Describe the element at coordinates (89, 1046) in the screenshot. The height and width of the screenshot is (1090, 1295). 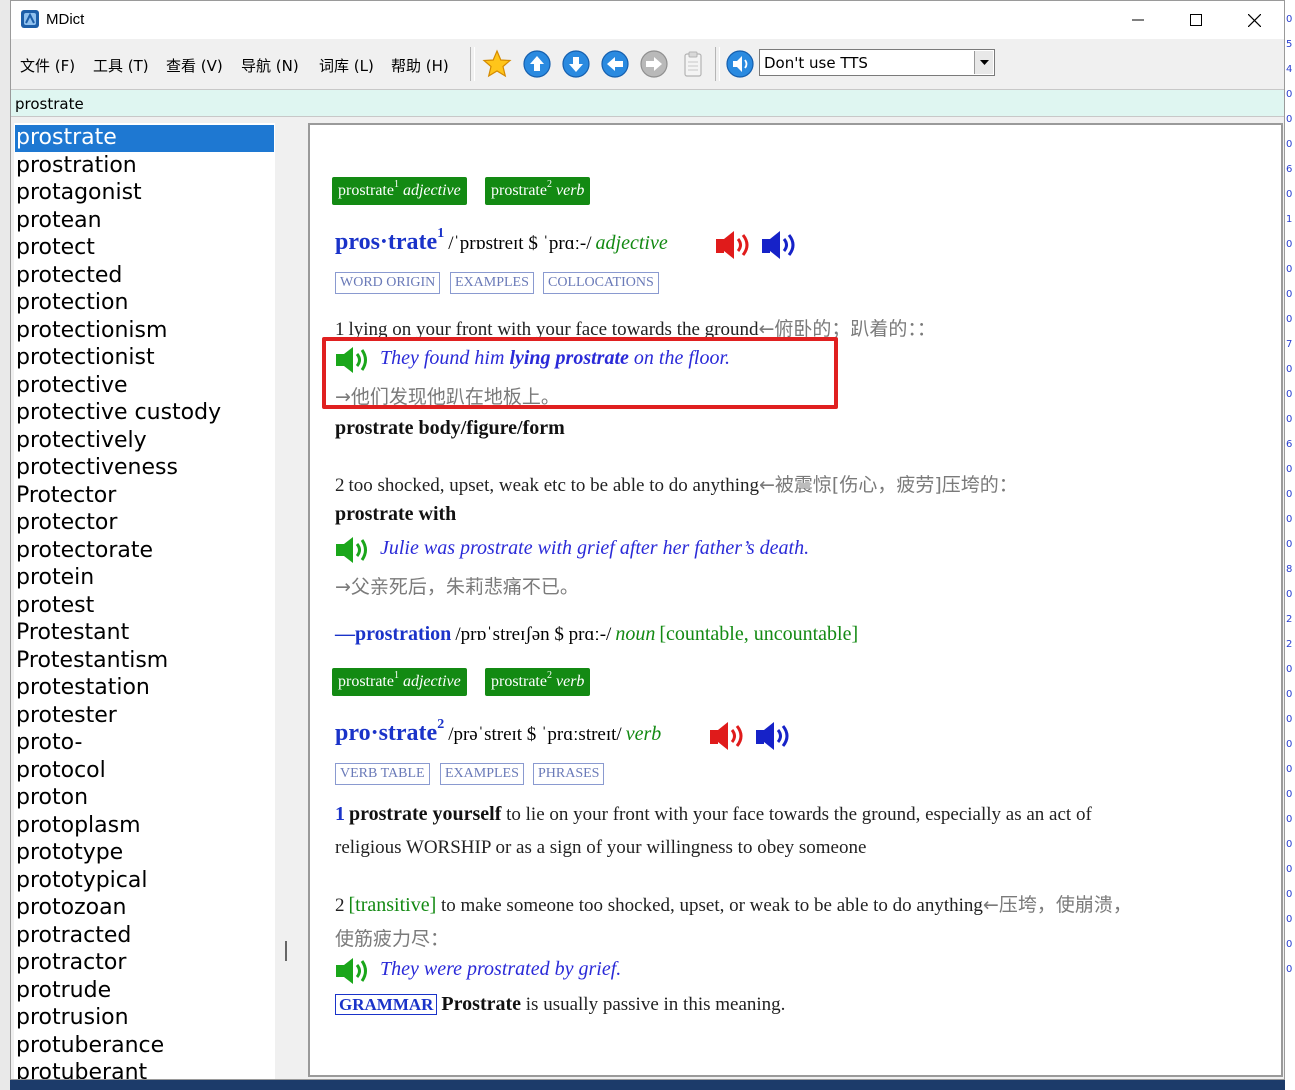
I see `word-list-item: protuberance` at that location.